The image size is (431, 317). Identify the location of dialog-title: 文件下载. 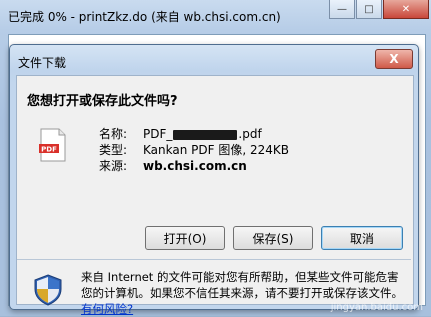
(42, 63).